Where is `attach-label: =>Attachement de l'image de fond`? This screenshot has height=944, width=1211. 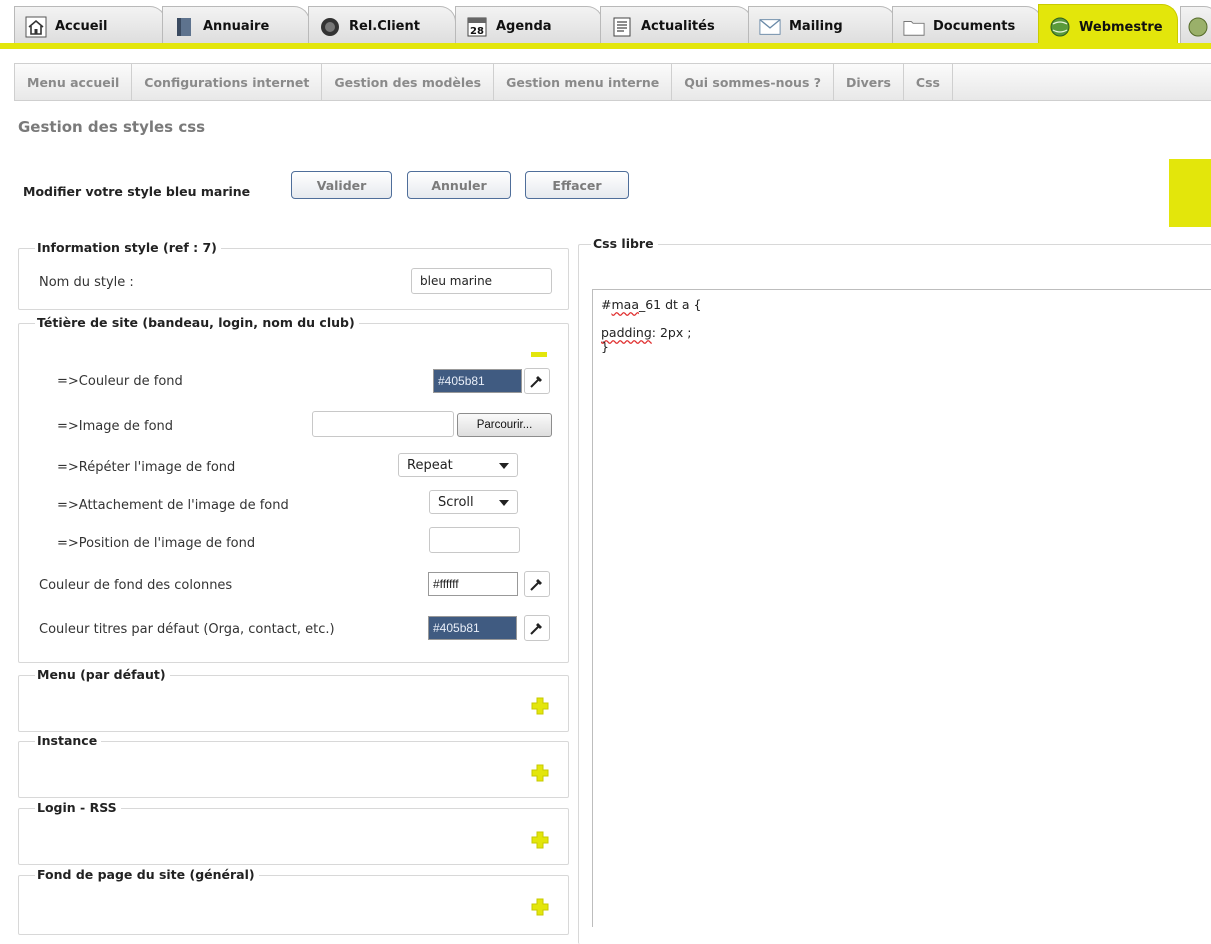
attach-label: =>Attachement de l'image de fond is located at coordinates (173, 505).